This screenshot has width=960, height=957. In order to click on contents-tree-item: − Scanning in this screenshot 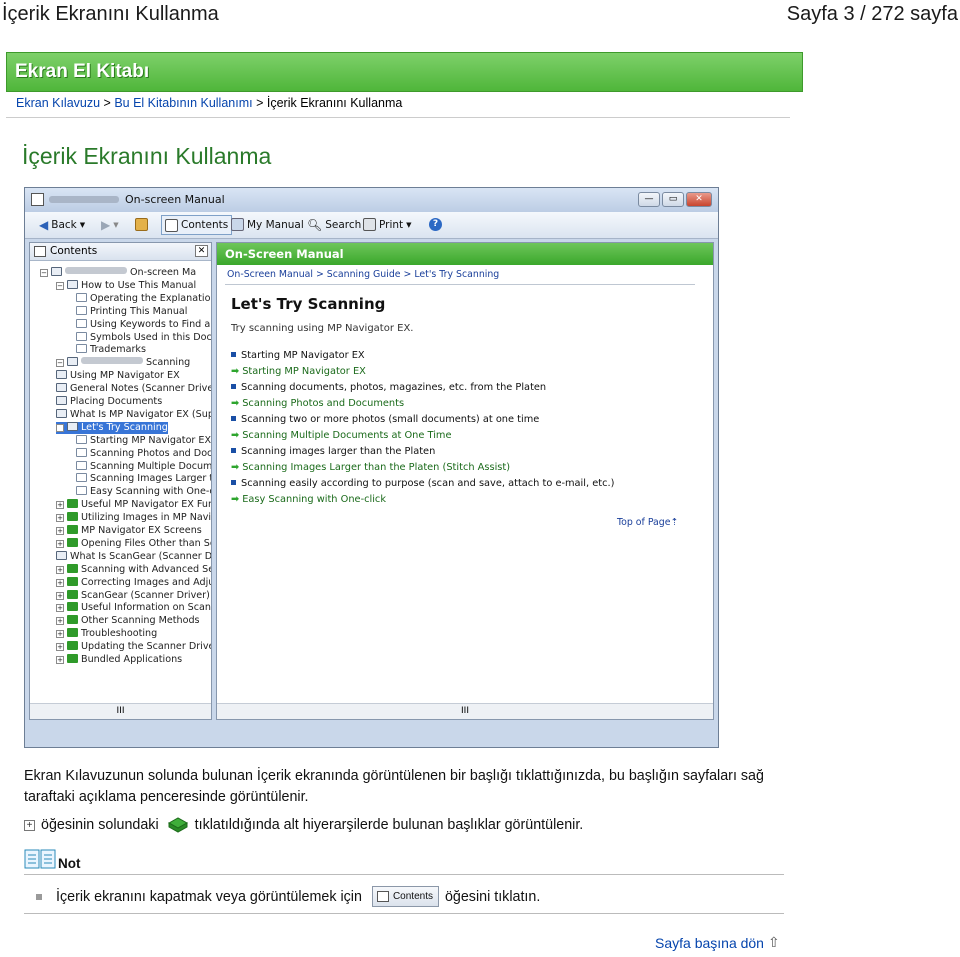, I will do `click(123, 363)`.